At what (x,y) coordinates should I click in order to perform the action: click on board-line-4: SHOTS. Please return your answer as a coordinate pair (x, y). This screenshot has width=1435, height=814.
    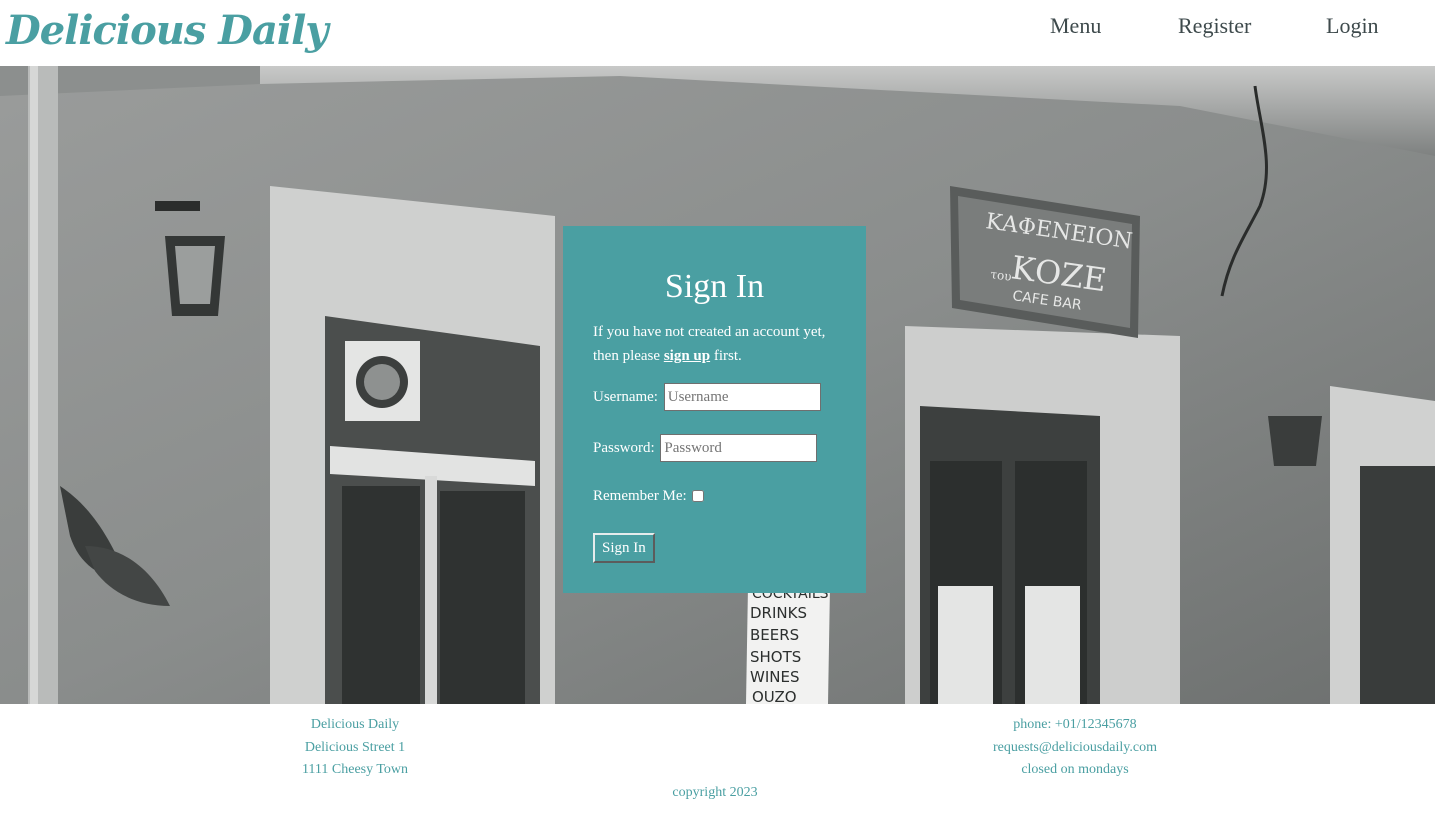
    Looking at the image, I should click on (775, 657).